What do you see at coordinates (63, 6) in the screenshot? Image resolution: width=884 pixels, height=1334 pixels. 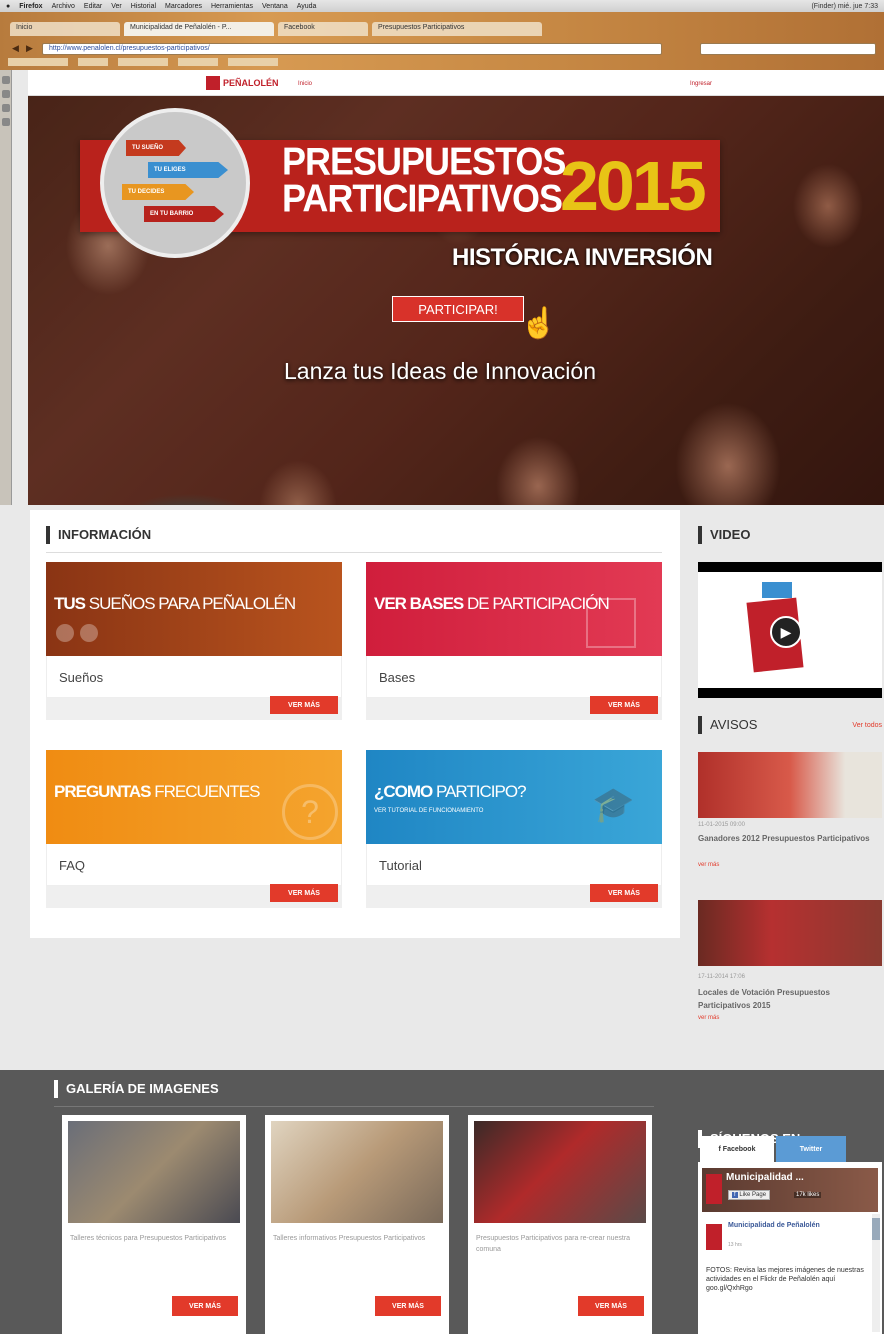 I see `menu-item-archivo: Archivo` at bounding box center [63, 6].